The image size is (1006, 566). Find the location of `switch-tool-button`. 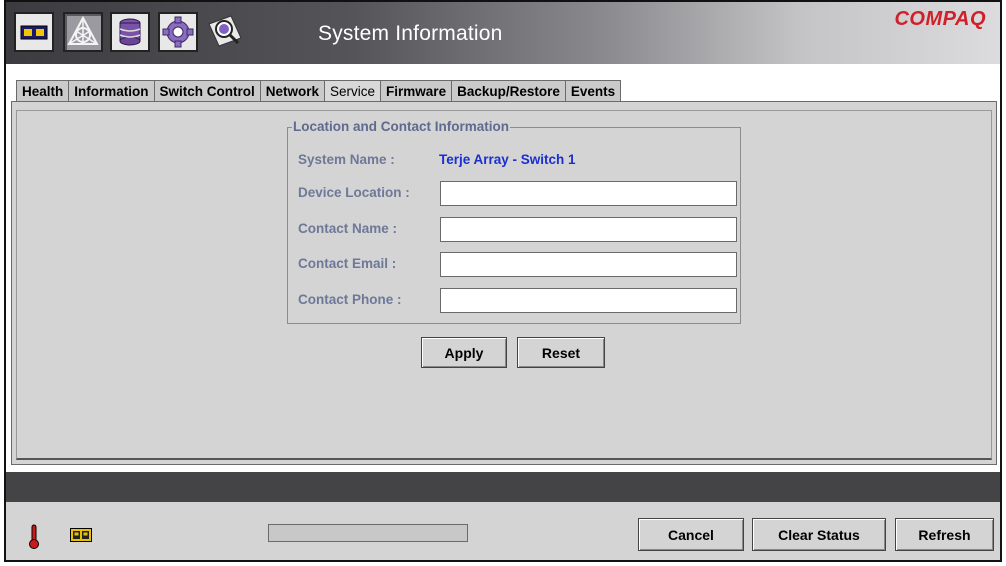

switch-tool-button is located at coordinates (34, 32).